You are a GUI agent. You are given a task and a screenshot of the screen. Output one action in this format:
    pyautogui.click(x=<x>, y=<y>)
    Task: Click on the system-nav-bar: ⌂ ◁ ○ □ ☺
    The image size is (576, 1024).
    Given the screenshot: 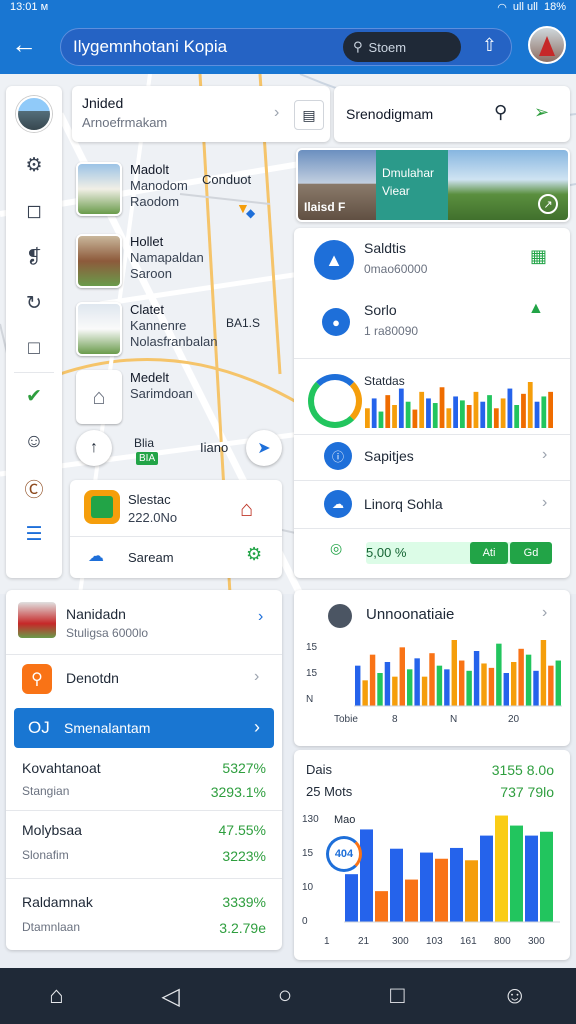 What is the action you would take?
    pyautogui.click(x=288, y=996)
    